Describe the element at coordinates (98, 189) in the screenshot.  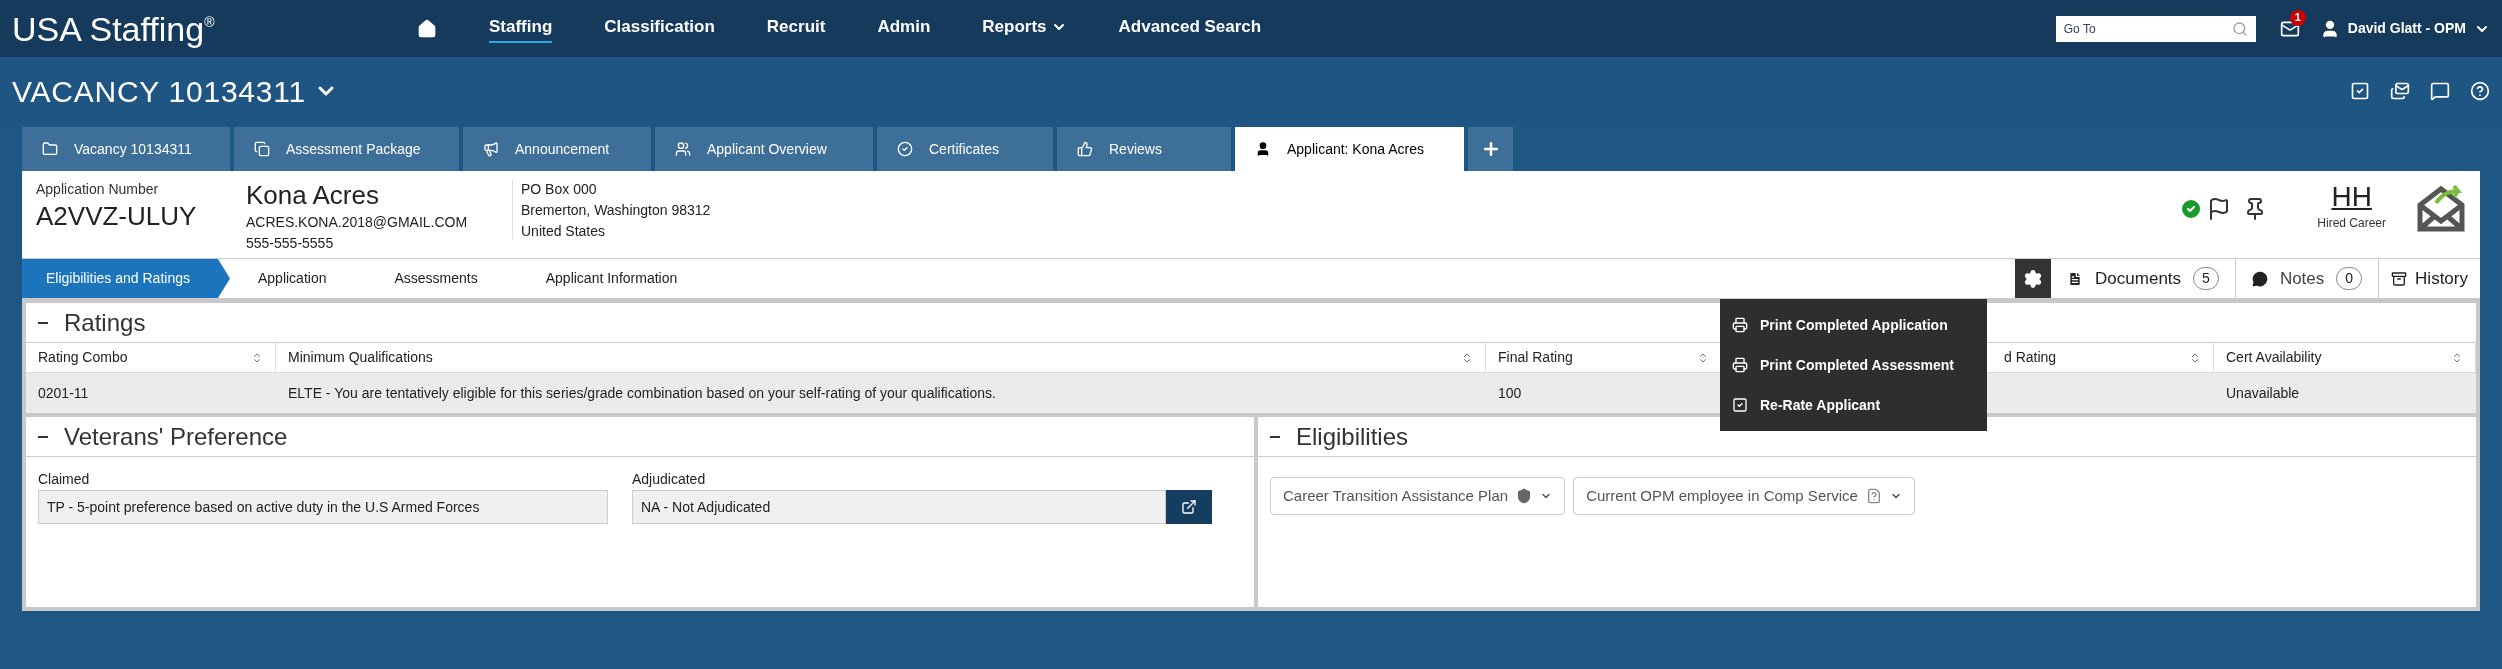
I see `application-number-label: Application Number` at that location.